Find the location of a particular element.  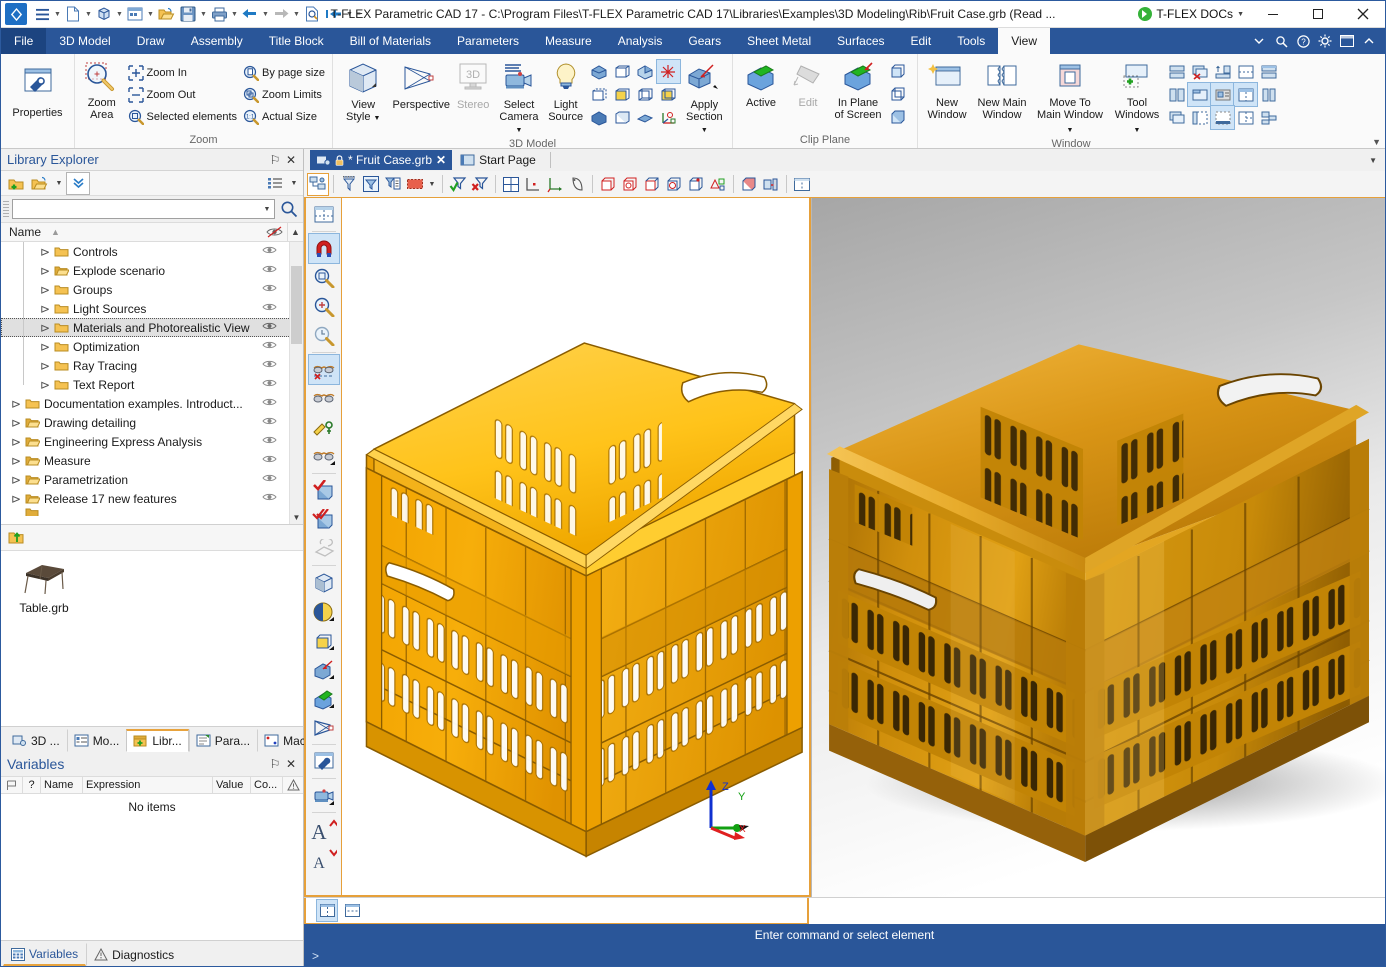

redo-caret-icon: ▼ is located at coordinates (296, 14).